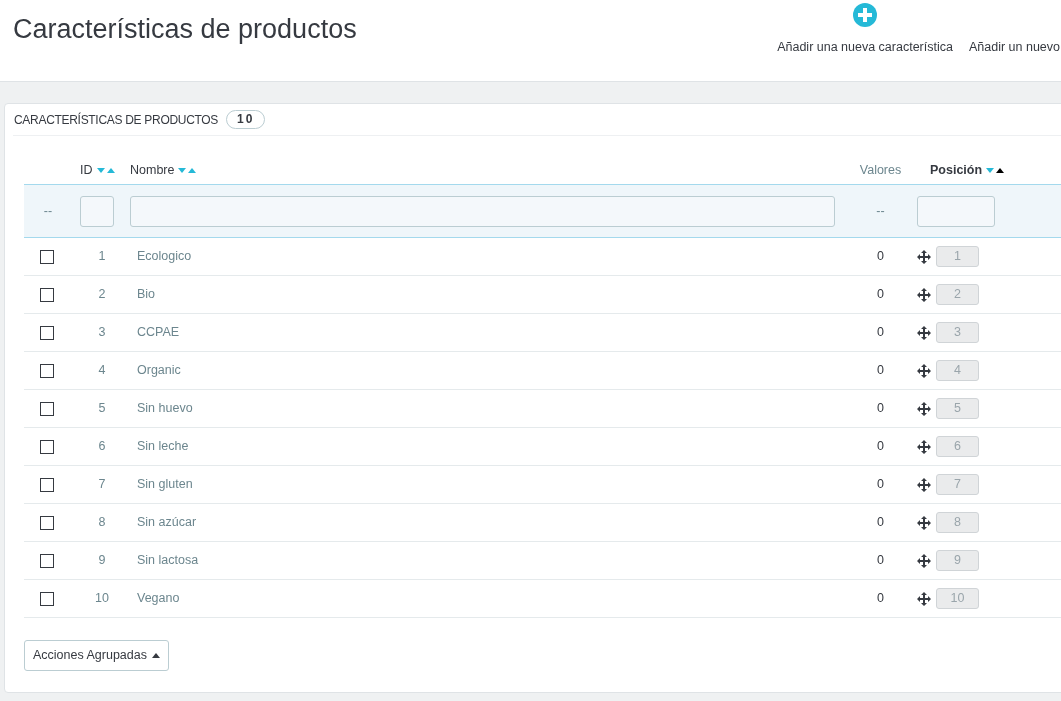 The height and width of the screenshot is (701, 1061). Describe the element at coordinates (957, 598) in the screenshot. I see `position-badge: 10` at that location.